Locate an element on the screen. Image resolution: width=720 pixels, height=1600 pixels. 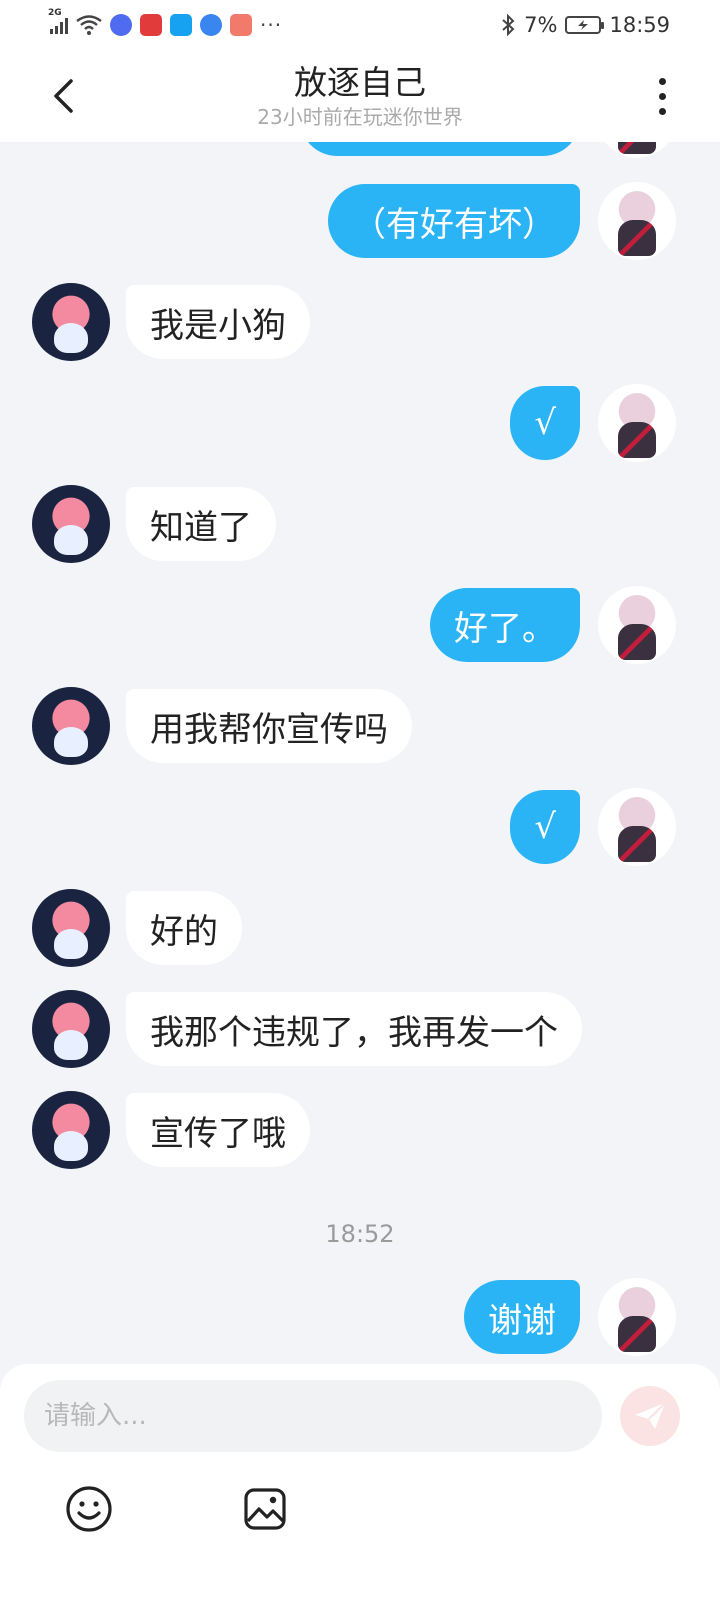
message-row: 用我帮你宣传吗 is located at coordinates (360, 727).